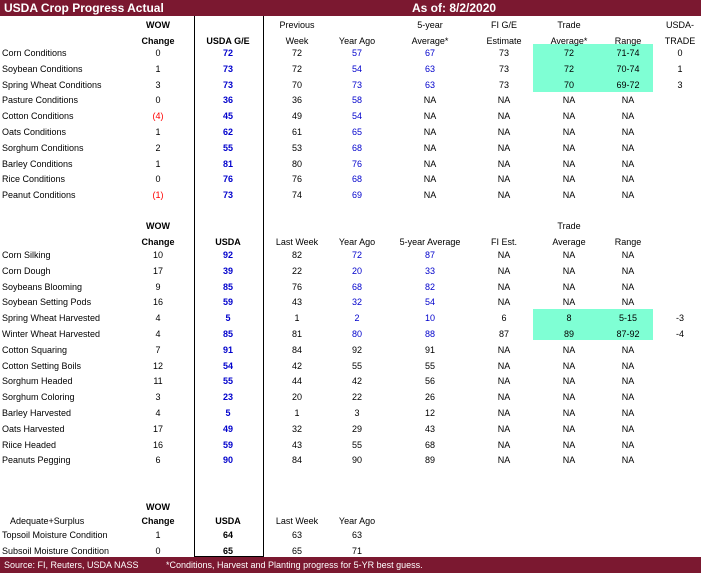 This screenshot has width=701, height=573. I want to click on usda-column-right-border, so click(263, 286).